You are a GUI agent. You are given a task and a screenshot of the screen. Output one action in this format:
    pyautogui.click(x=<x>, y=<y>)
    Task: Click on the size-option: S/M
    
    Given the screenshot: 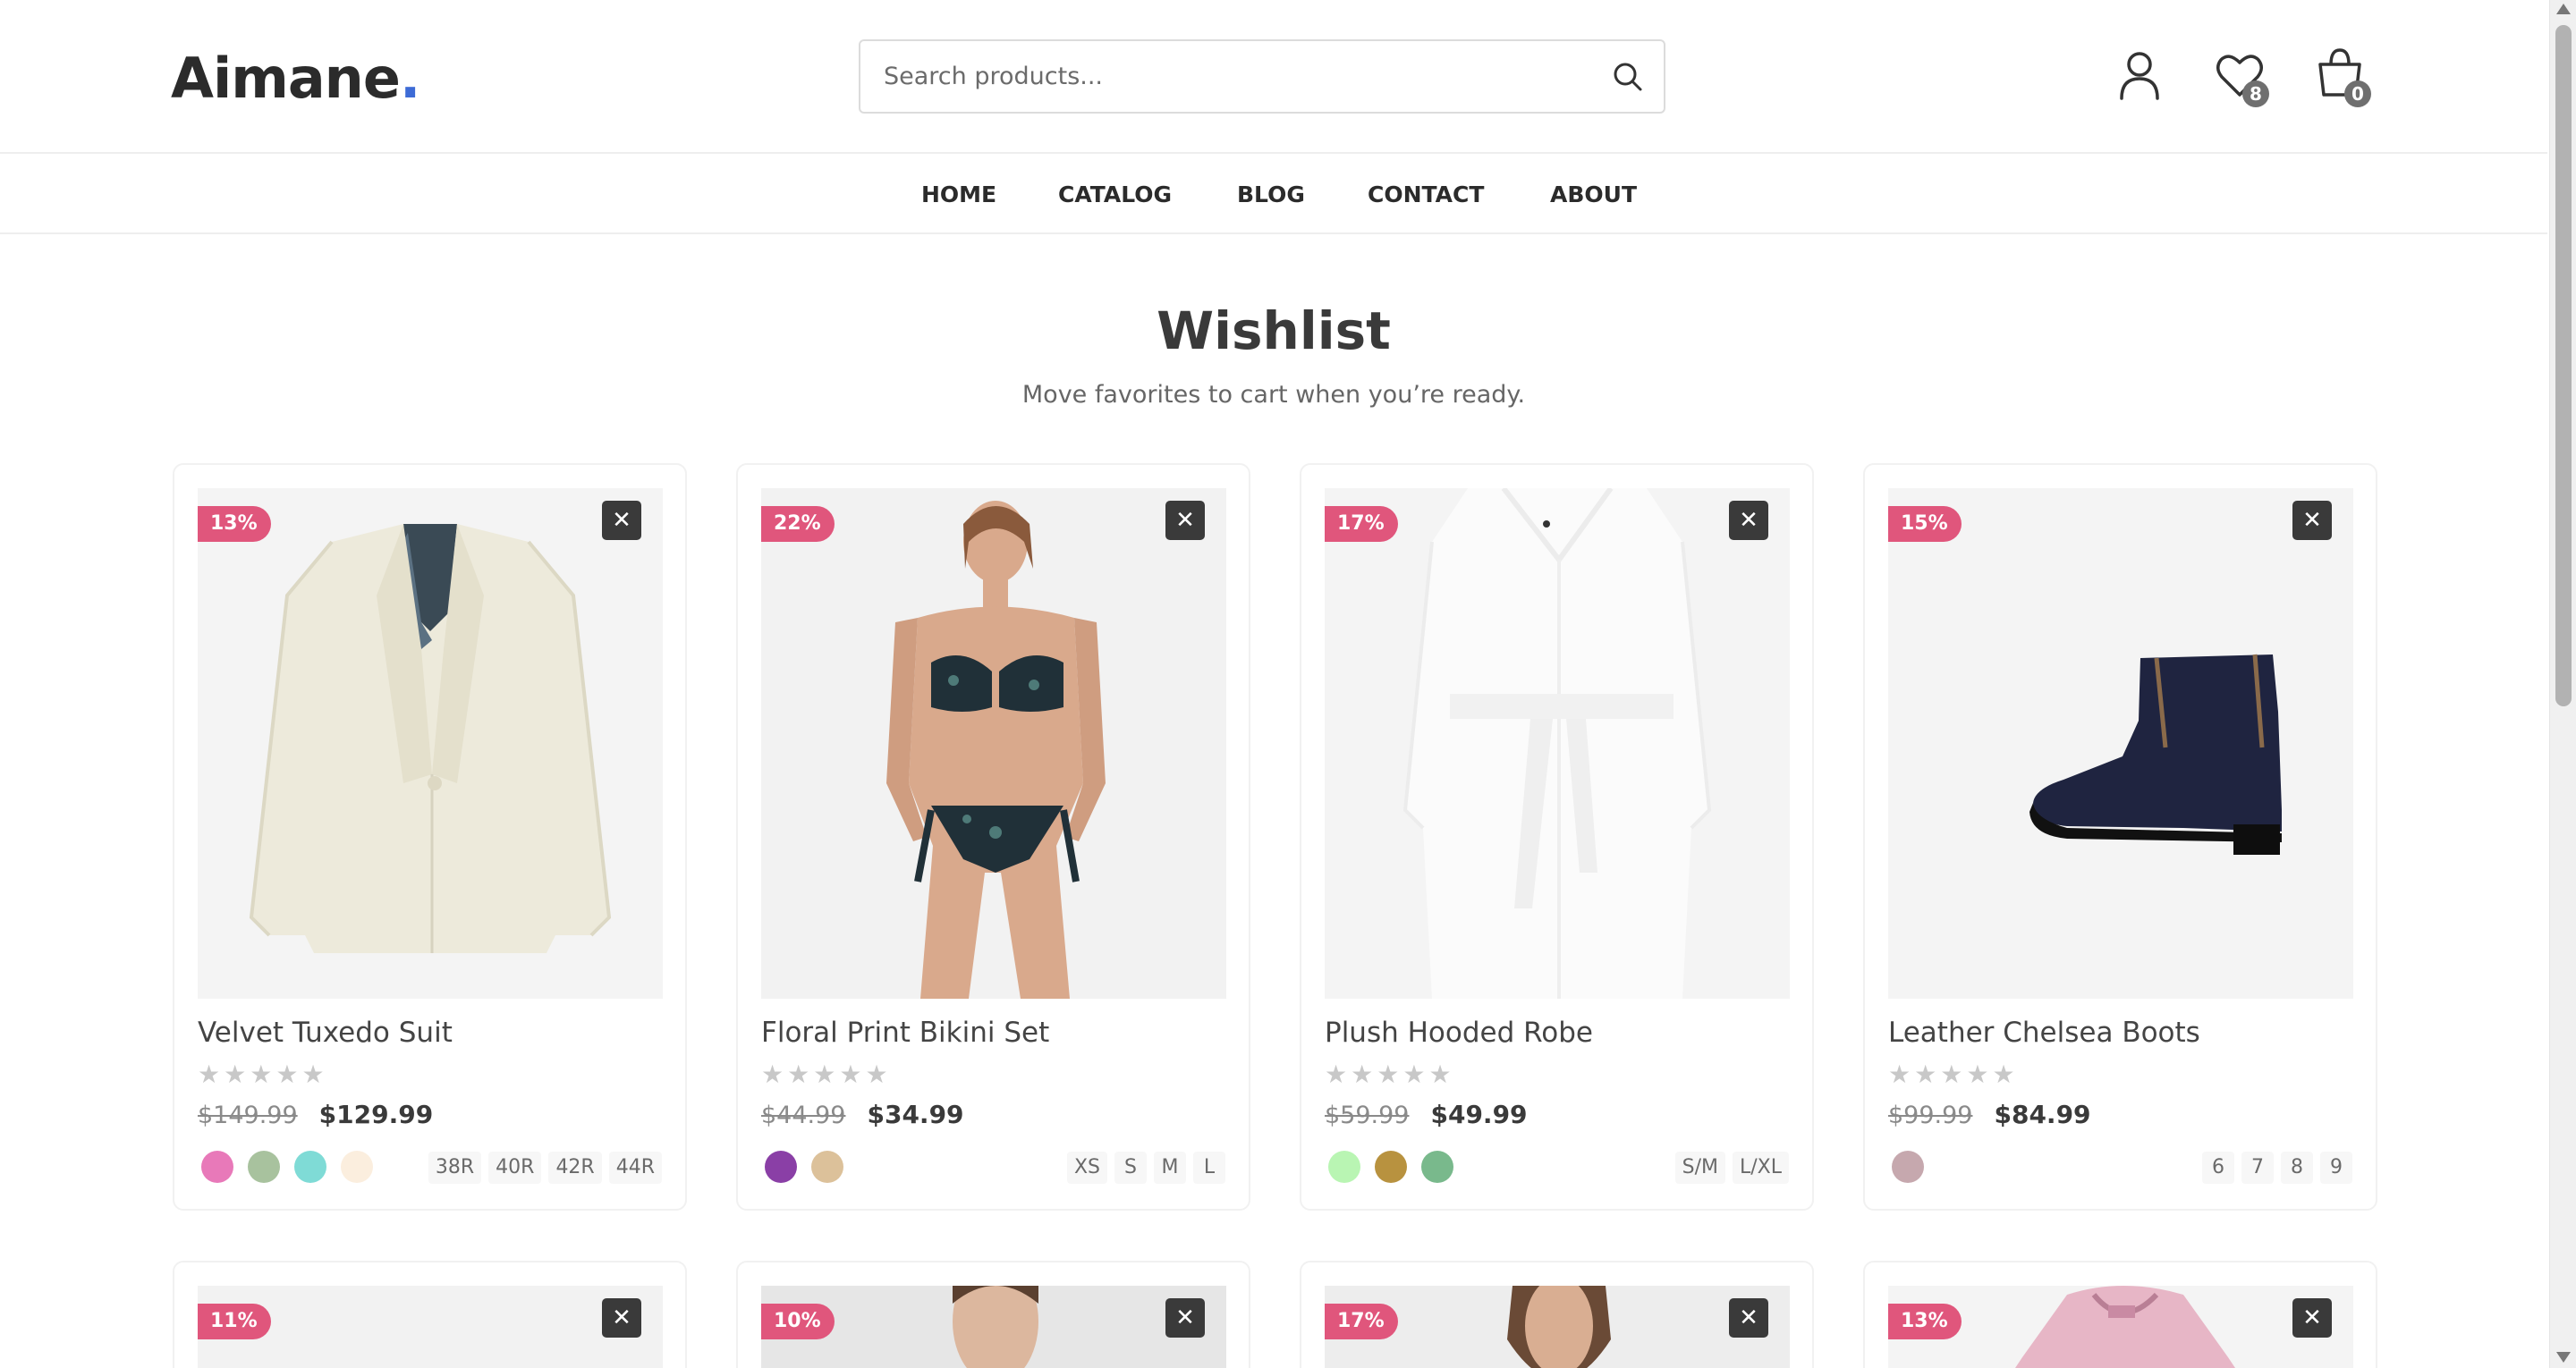 What is the action you would take?
    pyautogui.click(x=1699, y=1168)
    